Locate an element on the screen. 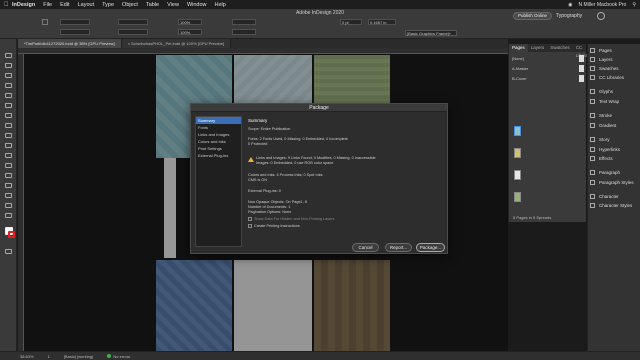  cancel-button: Cancel is located at coordinates (365, 247).